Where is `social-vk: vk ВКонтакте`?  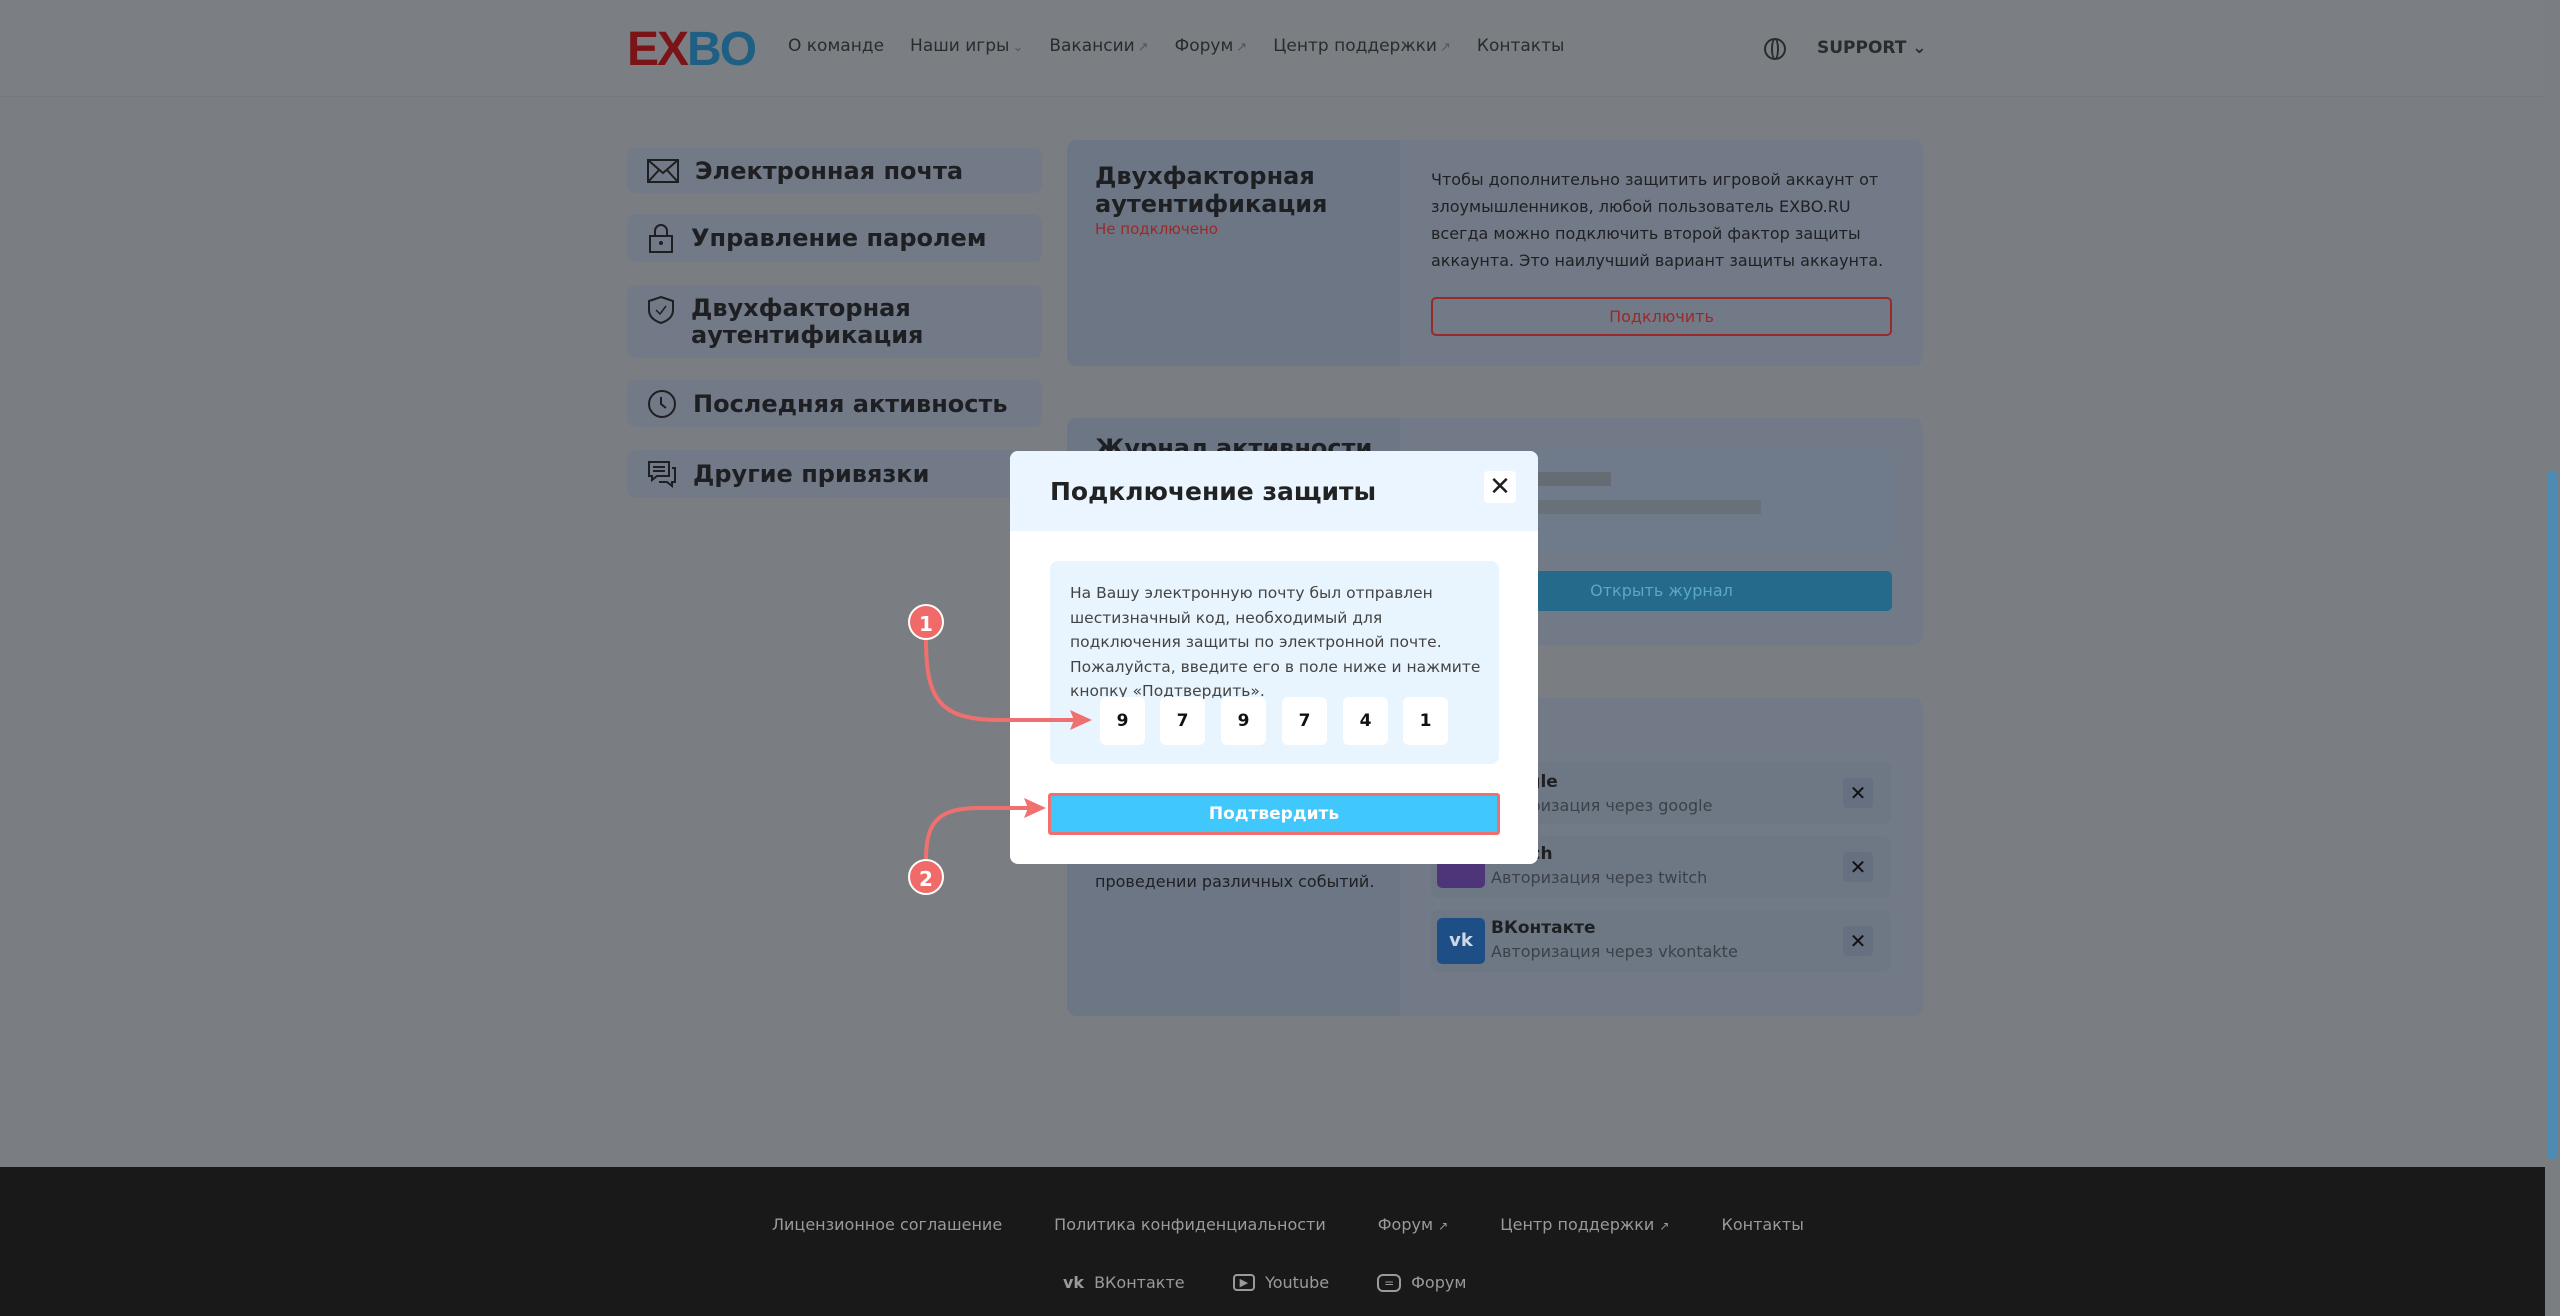 social-vk: vk ВКонтакте is located at coordinates (1124, 1282).